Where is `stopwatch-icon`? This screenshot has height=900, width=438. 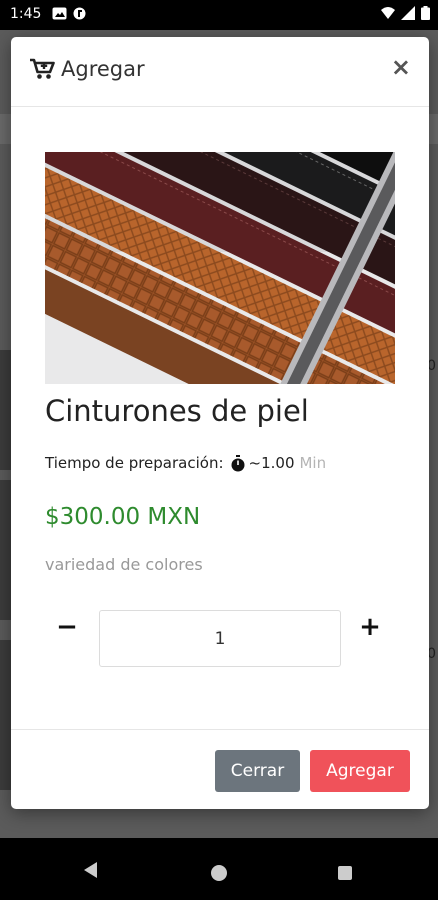 stopwatch-icon is located at coordinates (238, 462).